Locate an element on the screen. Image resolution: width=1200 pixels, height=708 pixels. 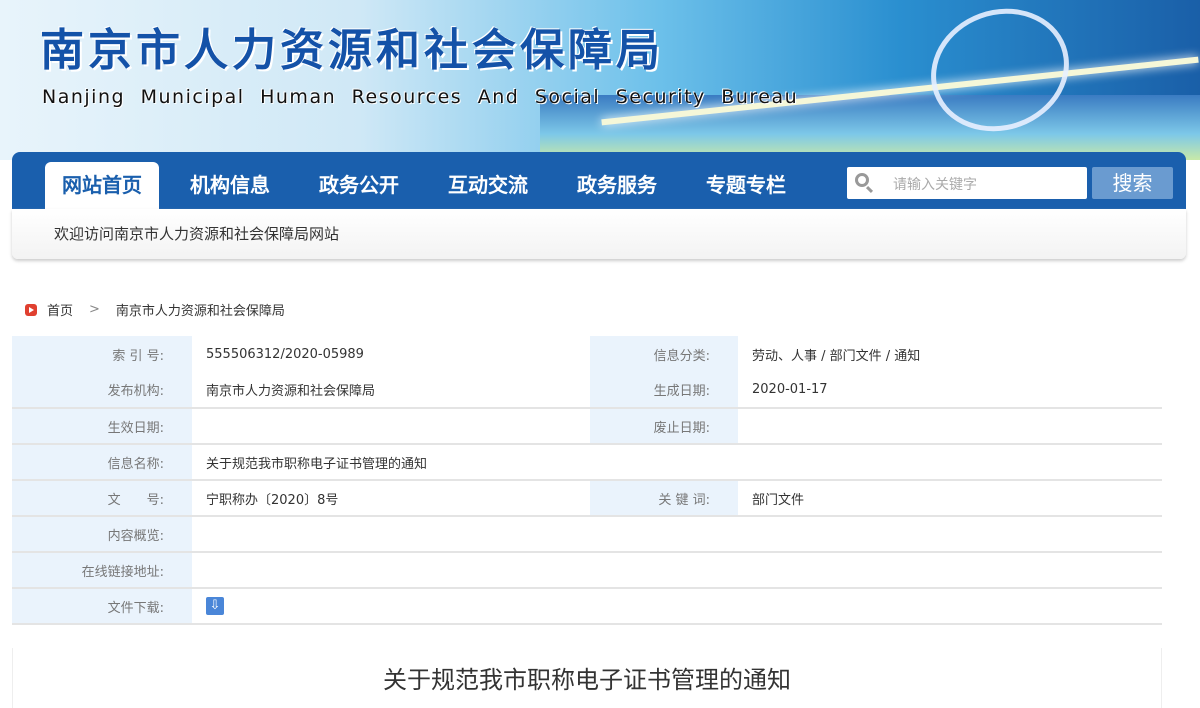
nav-gov-affairs: 政务公开 is located at coordinates (359, 185).